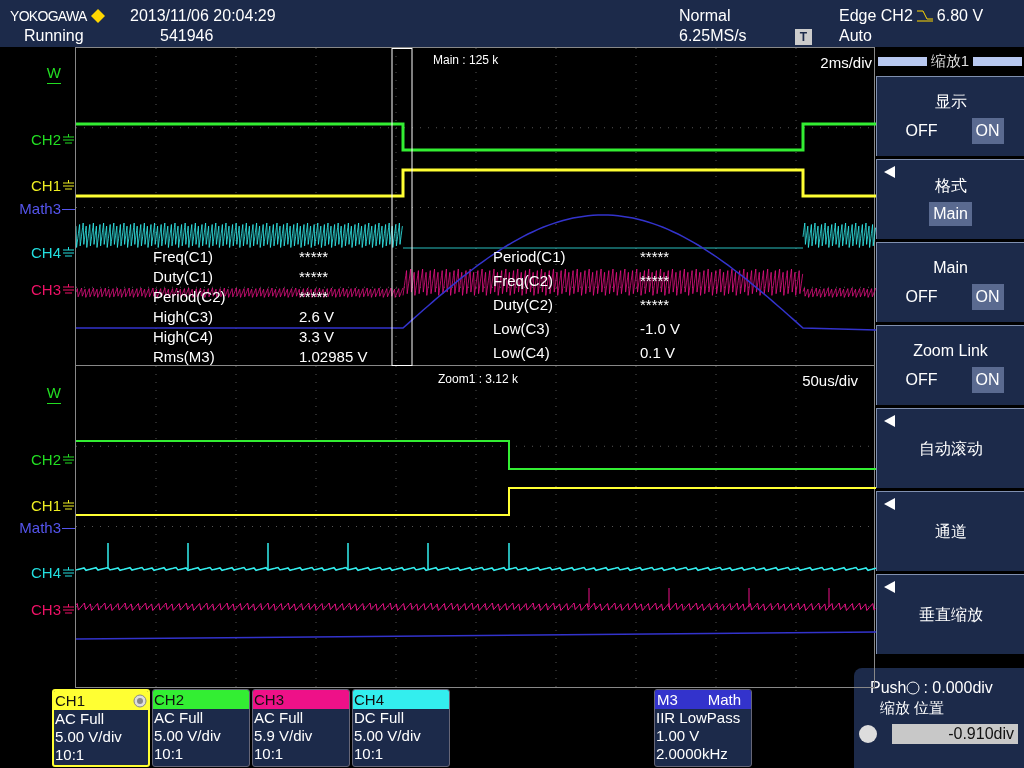 Image resolution: width=1024 pixels, height=768 pixels. I want to click on measurement-name: Duty(C1), so click(183, 277).